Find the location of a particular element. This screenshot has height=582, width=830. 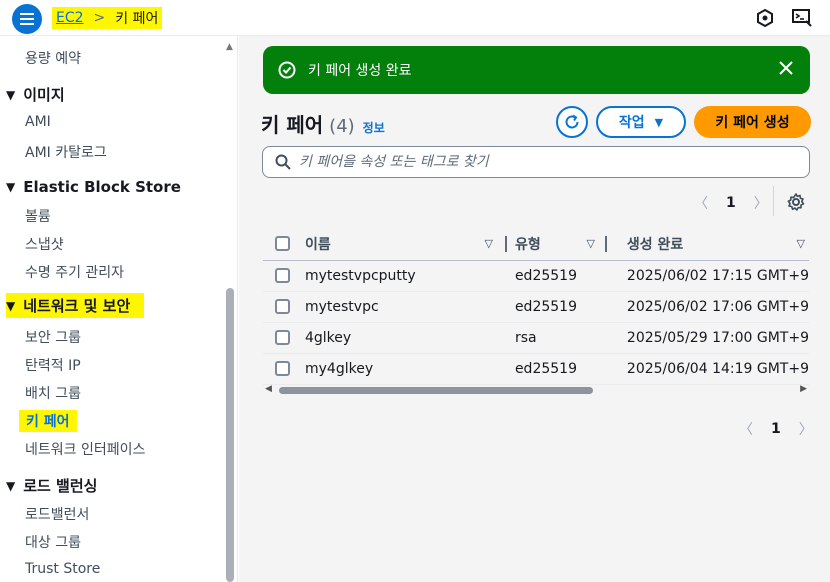

search-input is located at coordinates (539, 162).